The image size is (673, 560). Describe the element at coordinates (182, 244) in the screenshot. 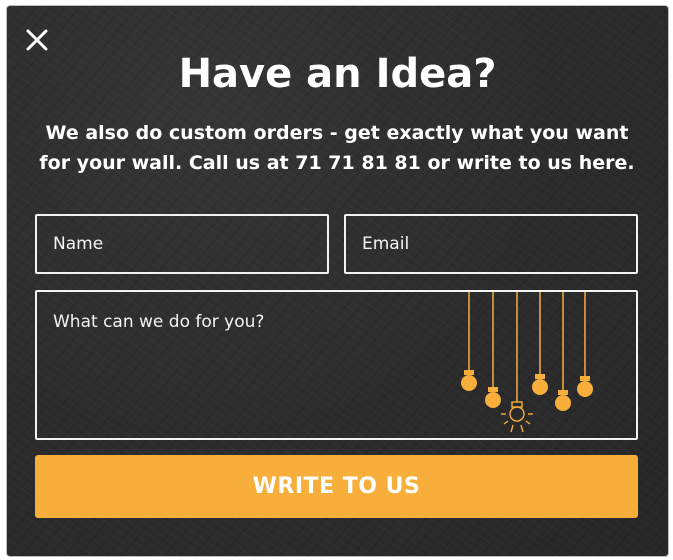

I see `name-field` at that location.